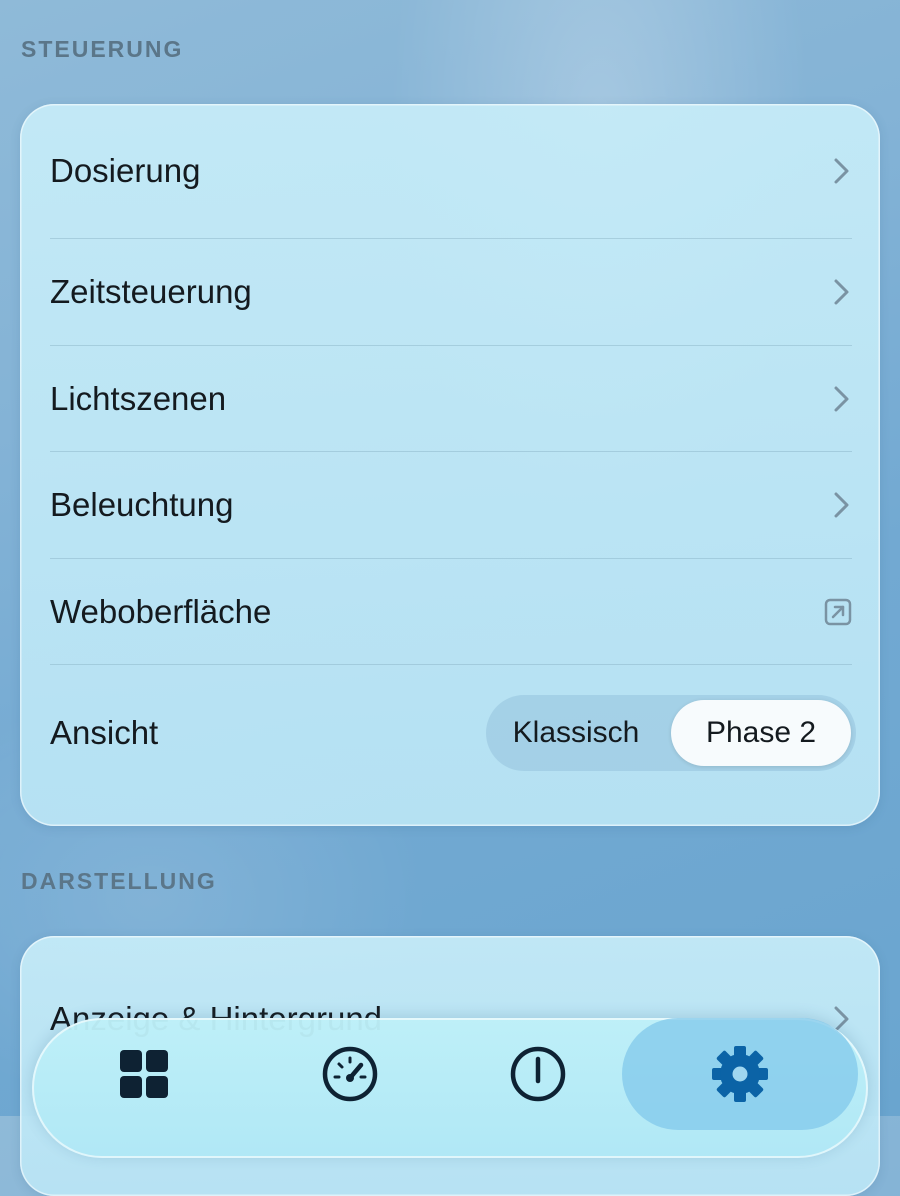 Image resolution: width=900 pixels, height=1196 pixels. What do you see at coordinates (451, 505) in the screenshot?
I see `row-beleuchtung: Beleuchtung` at bounding box center [451, 505].